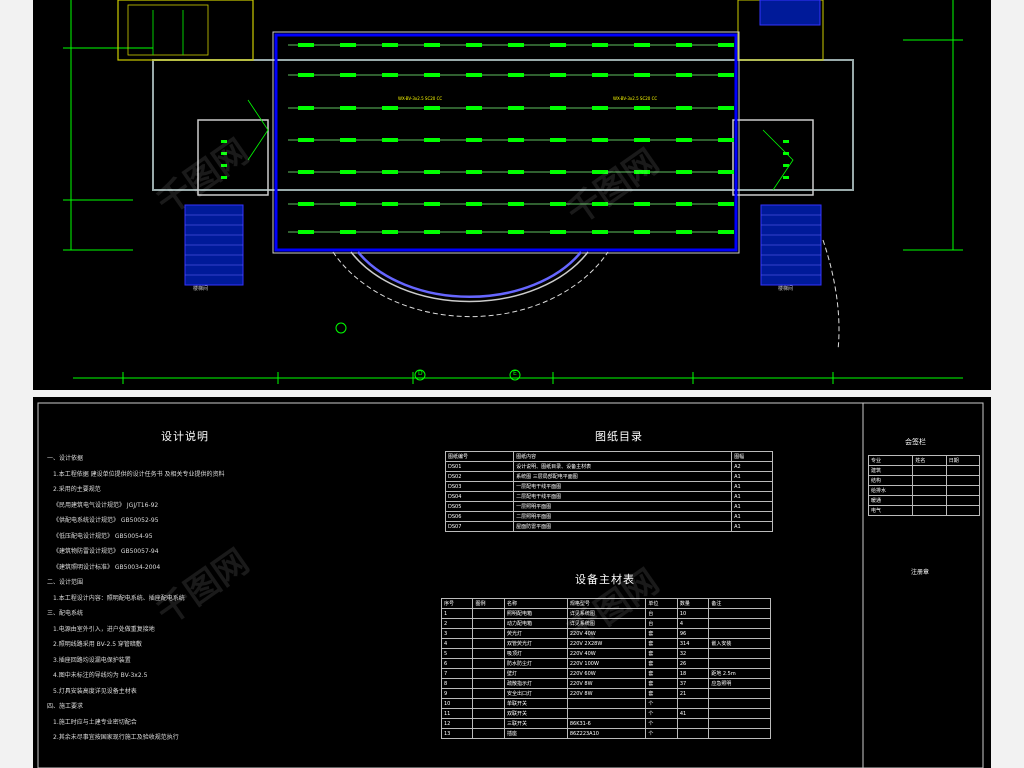 The width and height of the screenshot is (1024, 768). I want to click on design-note-line: 四、施工要求, so click(65, 706).